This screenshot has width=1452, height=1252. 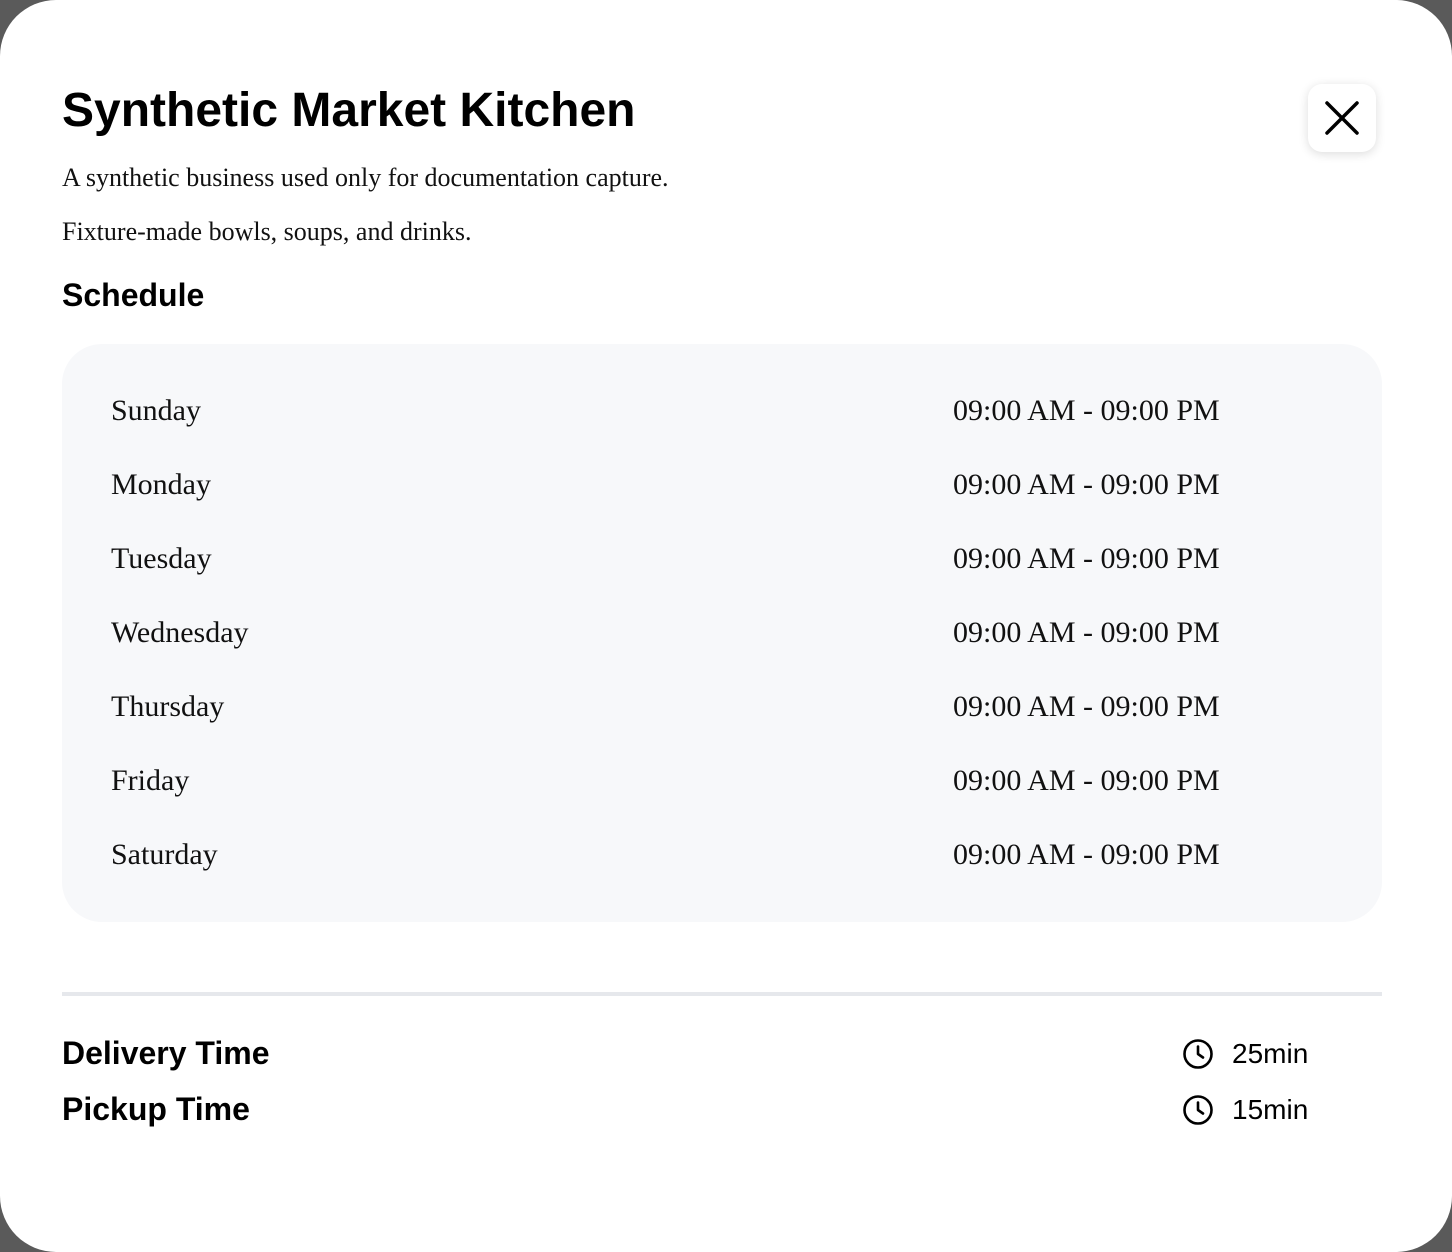 I want to click on schedule-row: Thursday 09:00 AM - 09:00 PM, so click(x=722, y=723).